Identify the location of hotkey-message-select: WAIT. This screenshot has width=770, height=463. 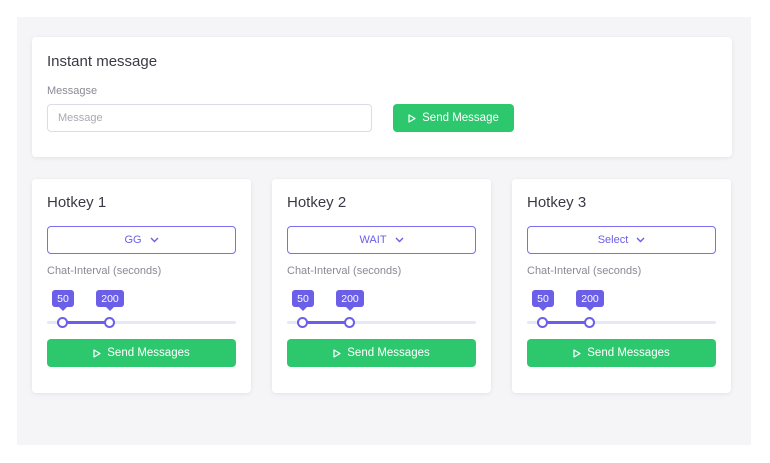
(381, 240).